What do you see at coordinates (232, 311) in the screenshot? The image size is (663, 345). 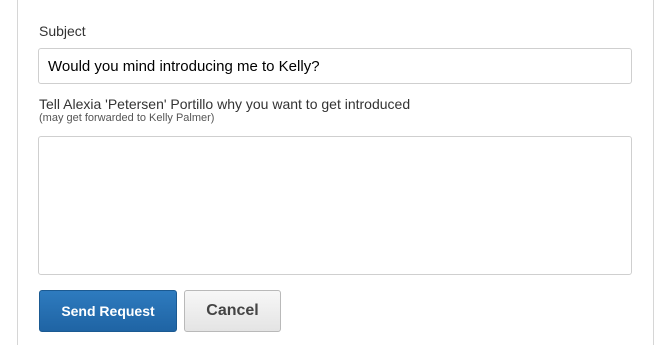 I see `cancel-button: Cancel` at bounding box center [232, 311].